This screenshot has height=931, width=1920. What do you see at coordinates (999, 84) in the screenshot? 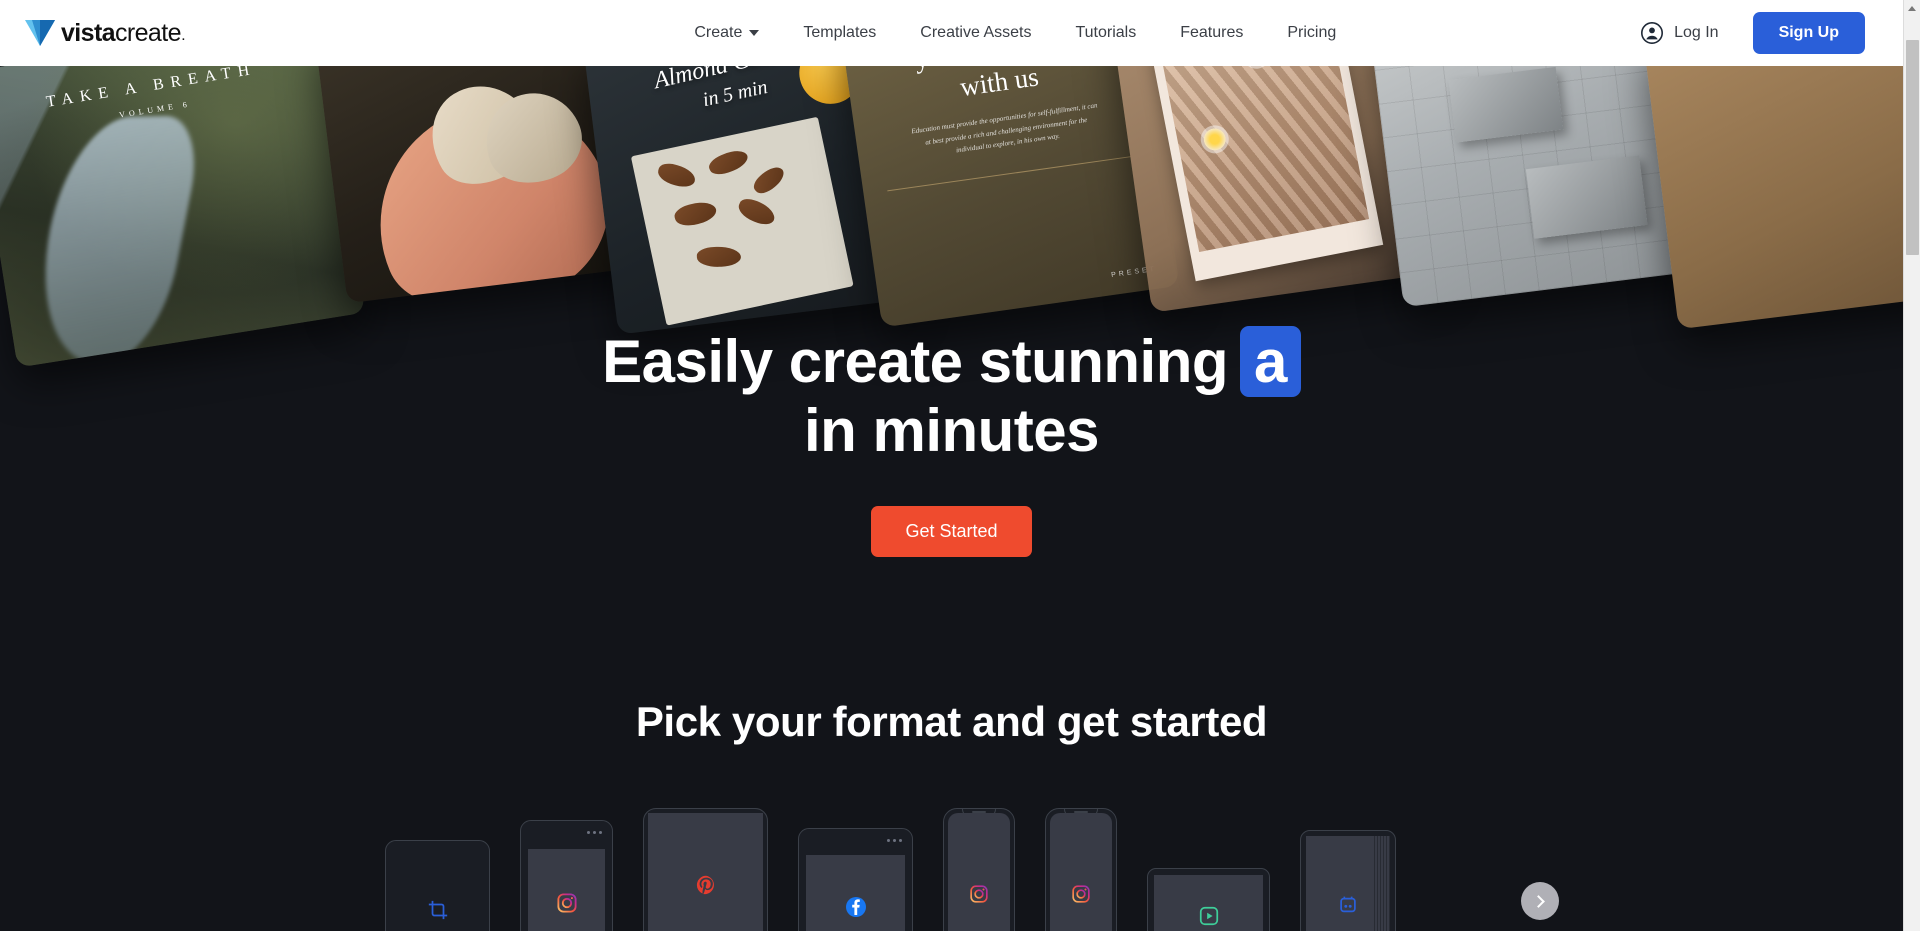
I see `collage-card-title-line2: with us` at bounding box center [999, 84].